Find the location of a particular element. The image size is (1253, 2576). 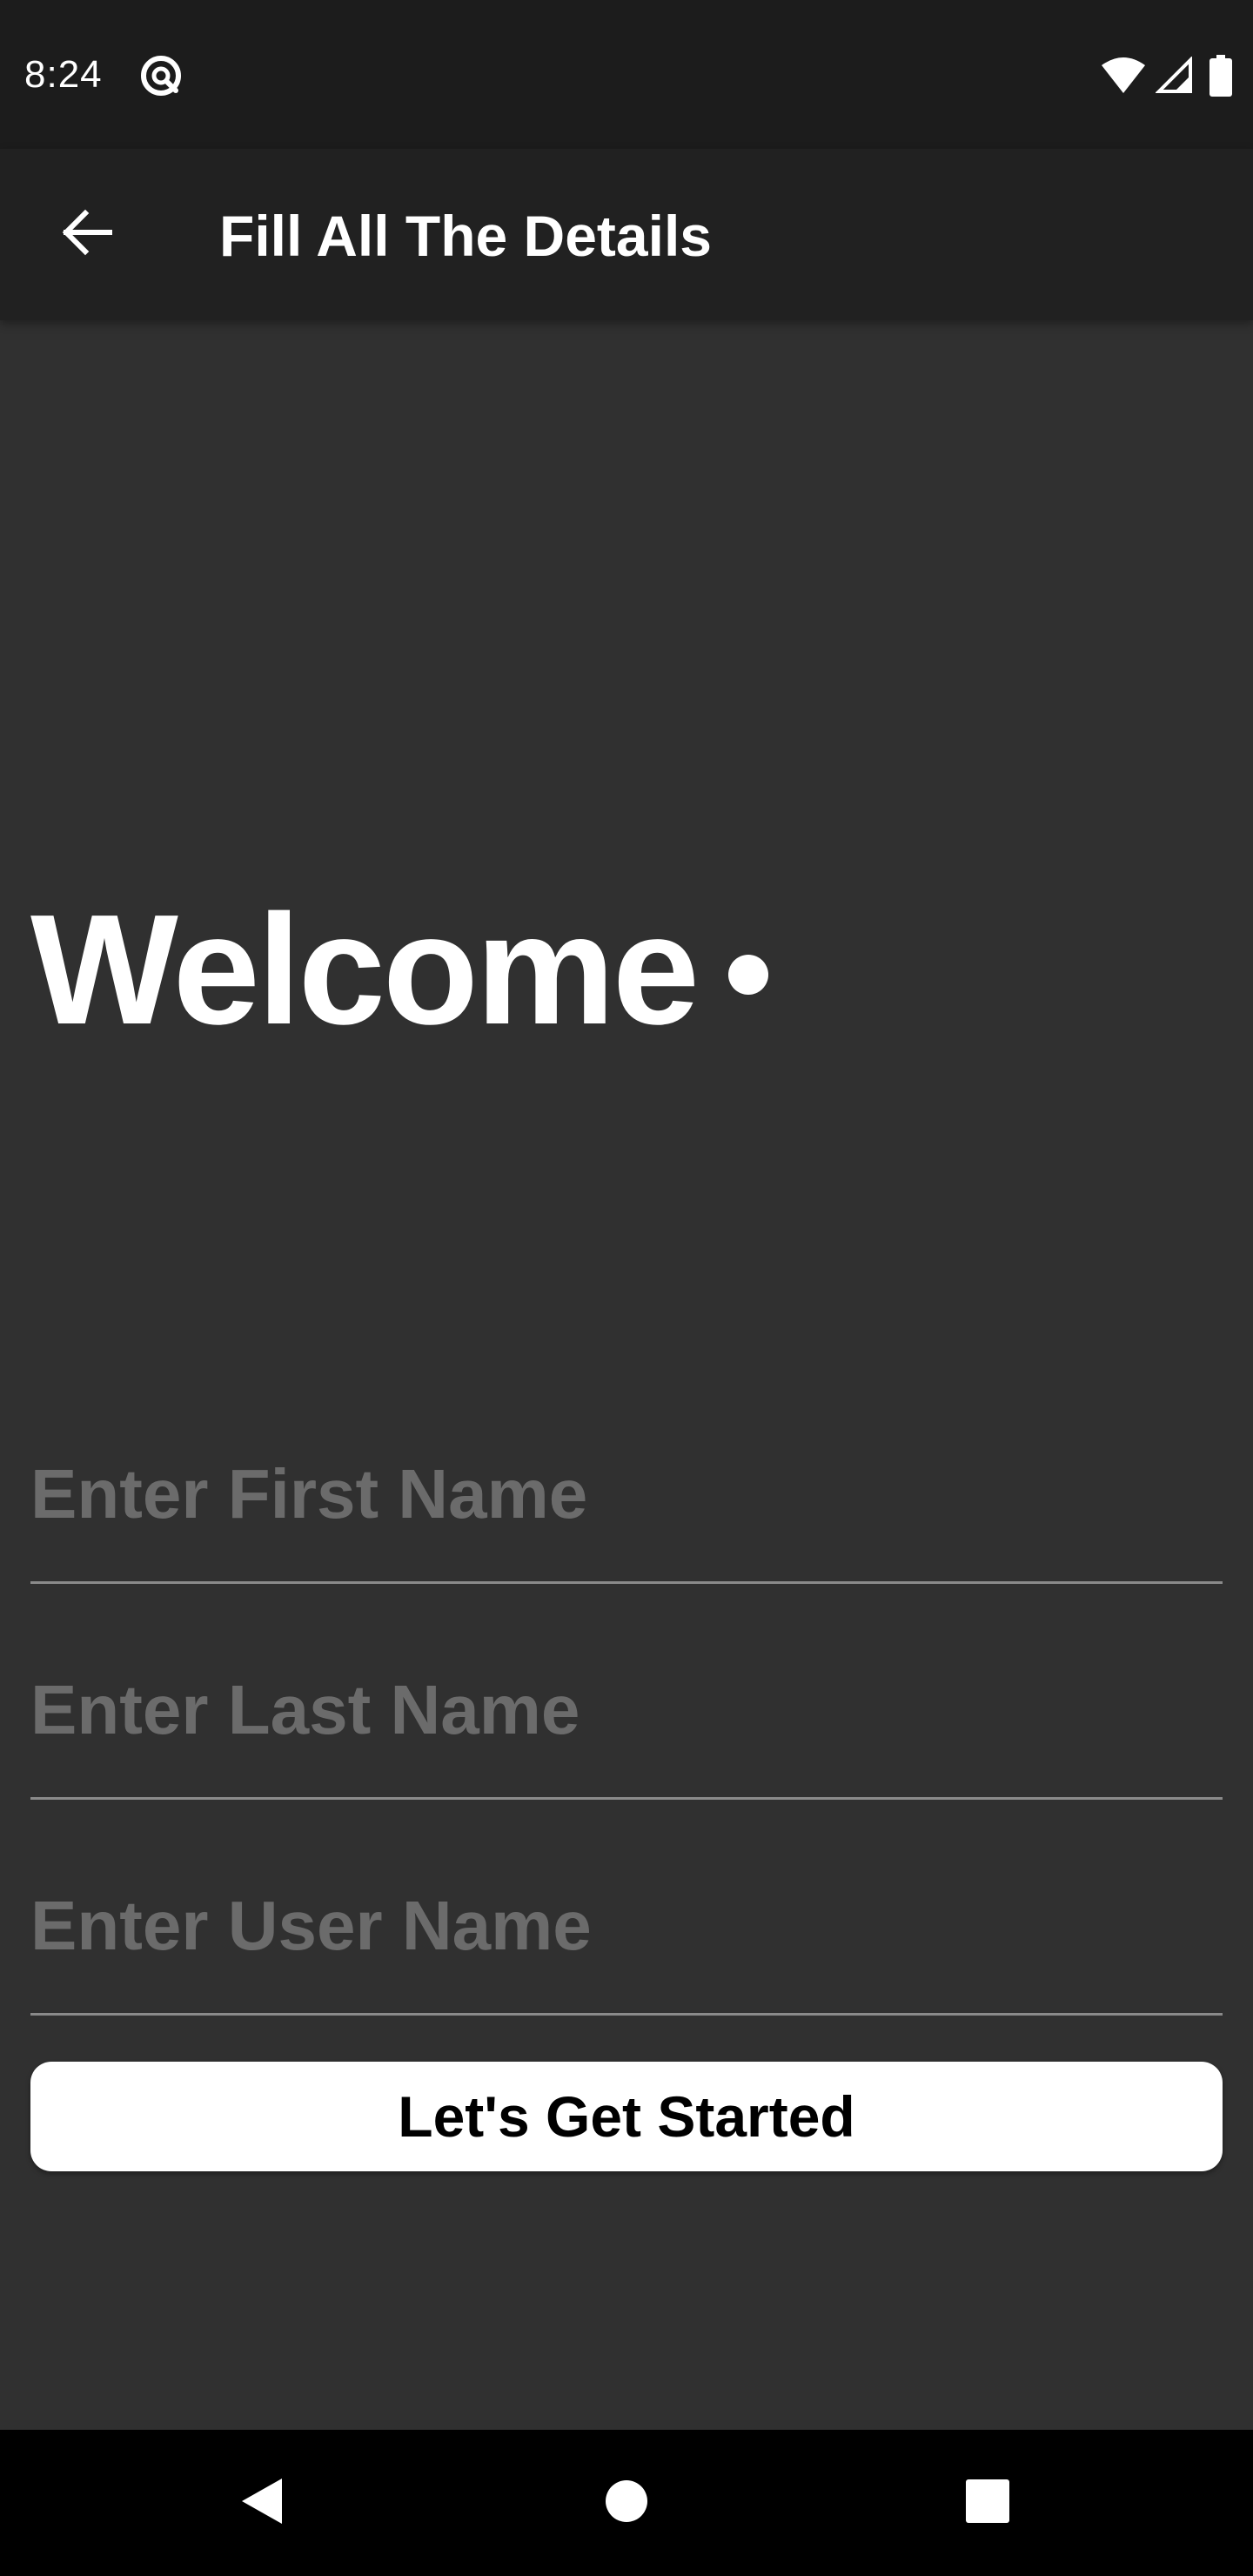

nav-back-icon is located at coordinates (261, 2504).